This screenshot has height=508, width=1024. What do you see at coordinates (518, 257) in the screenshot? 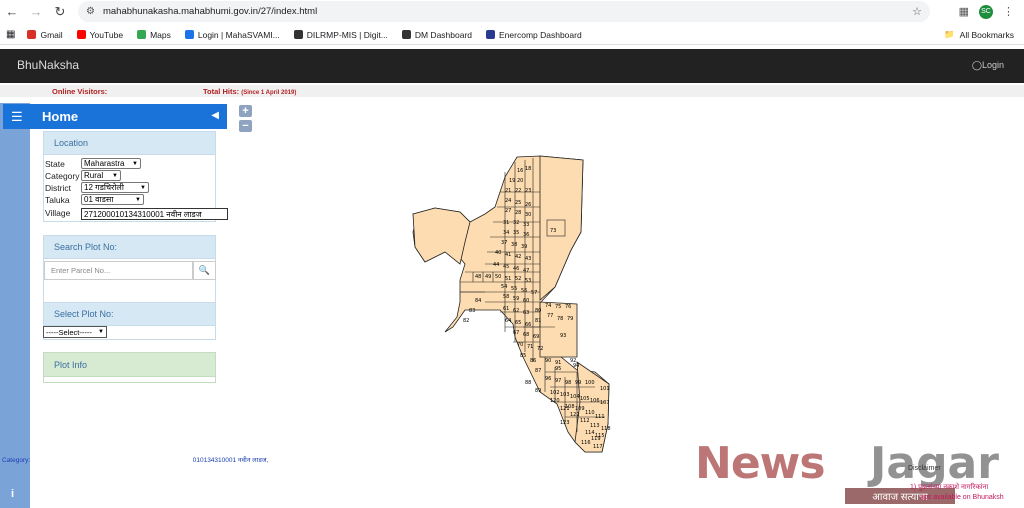
I see `map-parcel-label: 42` at bounding box center [518, 257].